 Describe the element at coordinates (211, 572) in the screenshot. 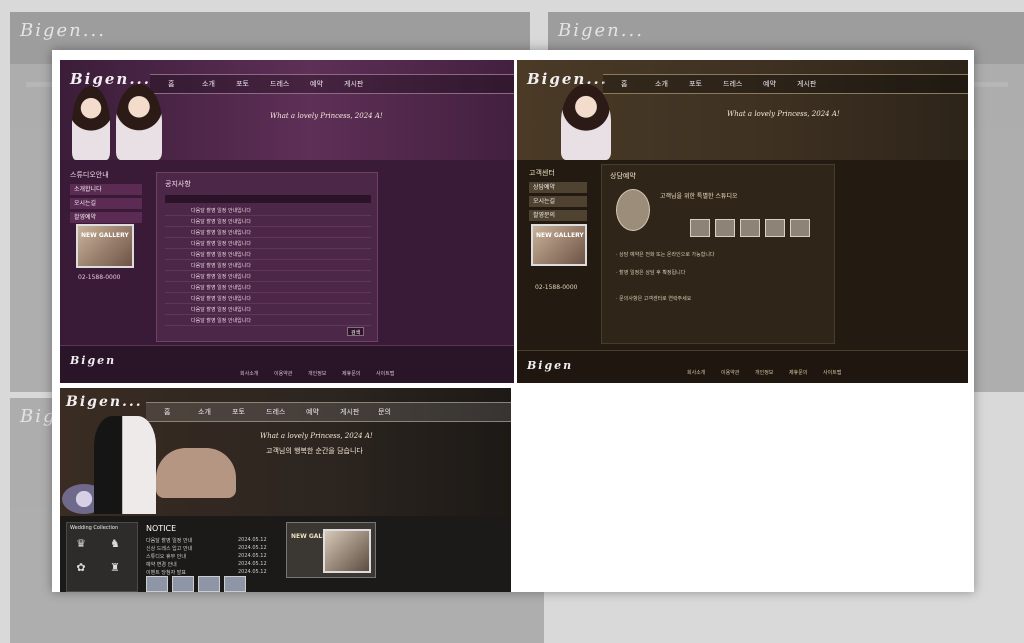

I see `list-item: 이벤트 당첨자 발표 2024.05.12` at that location.